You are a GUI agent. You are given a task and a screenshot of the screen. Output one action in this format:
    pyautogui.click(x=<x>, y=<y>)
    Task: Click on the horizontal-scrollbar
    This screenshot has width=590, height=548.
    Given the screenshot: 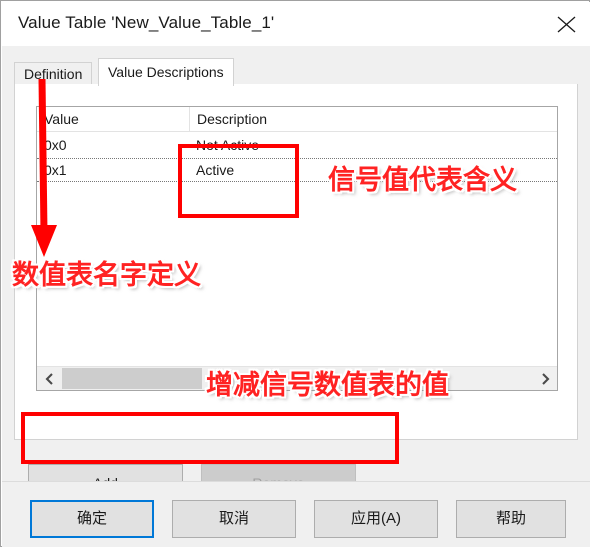 What is the action you would take?
    pyautogui.click(x=297, y=378)
    